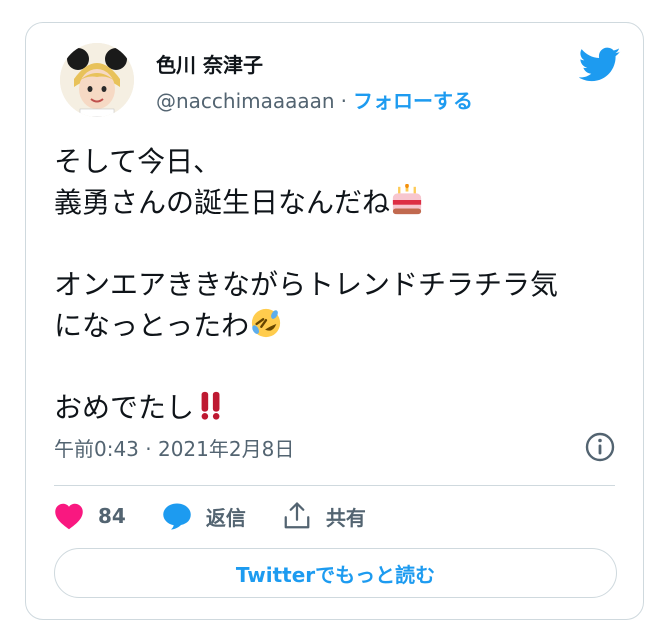  I want to click on avatar, so click(97, 80).